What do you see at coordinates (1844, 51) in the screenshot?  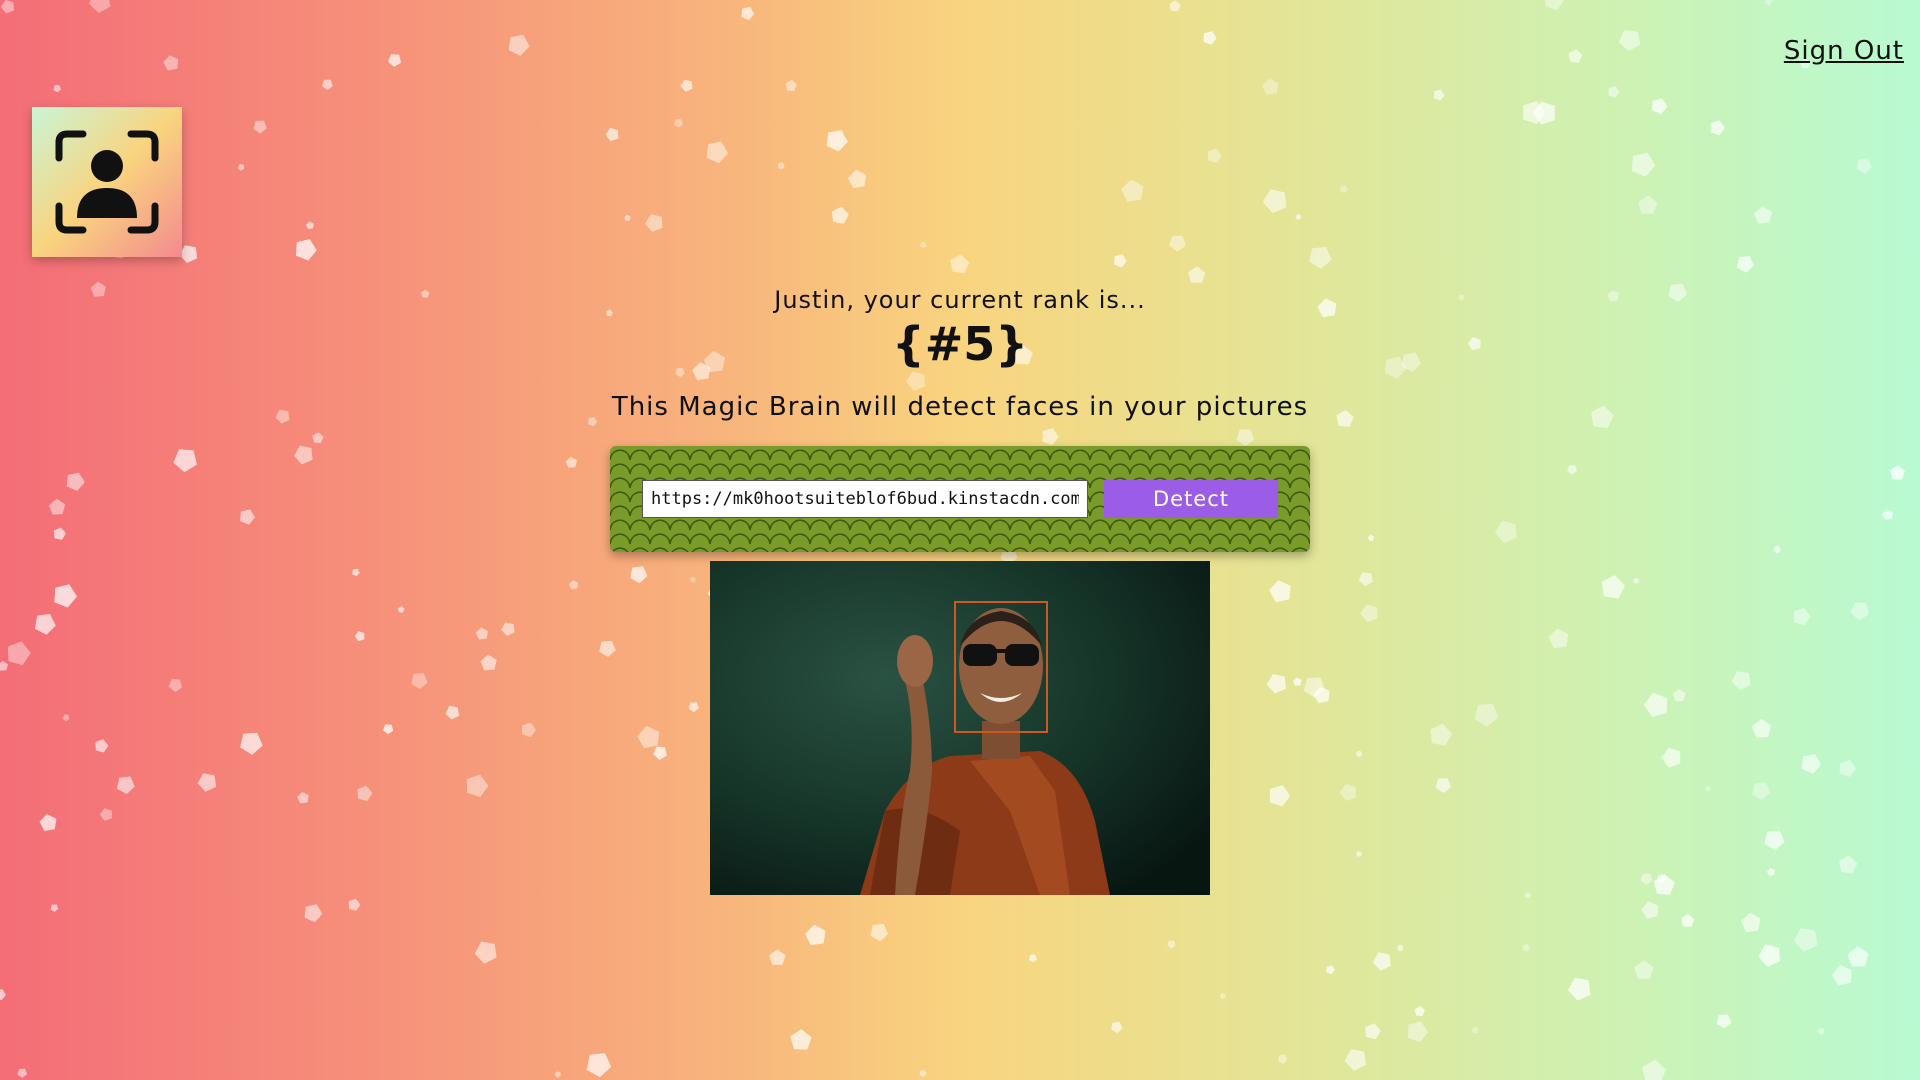 I see `sign-out-link: Sign Out` at bounding box center [1844, 51].